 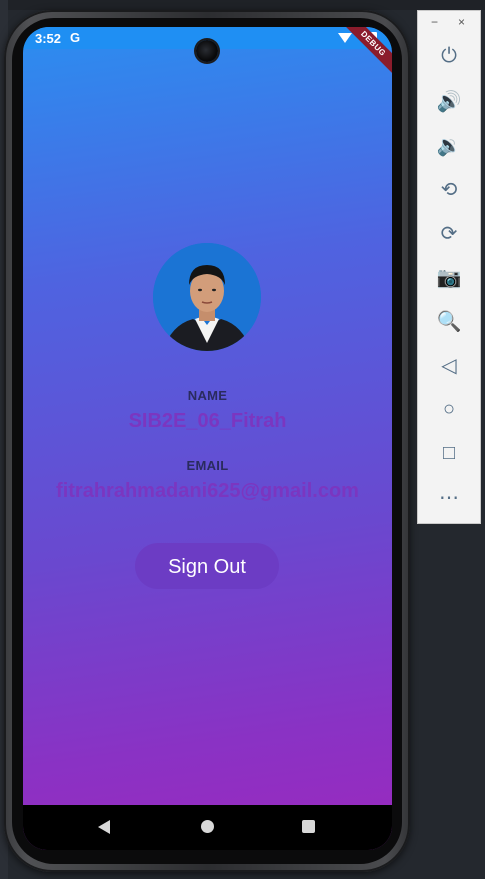 What do you see at coordinates (449, 409) in the screenshot?
I see `home-icon: ○` at bounding box center [449, 409].